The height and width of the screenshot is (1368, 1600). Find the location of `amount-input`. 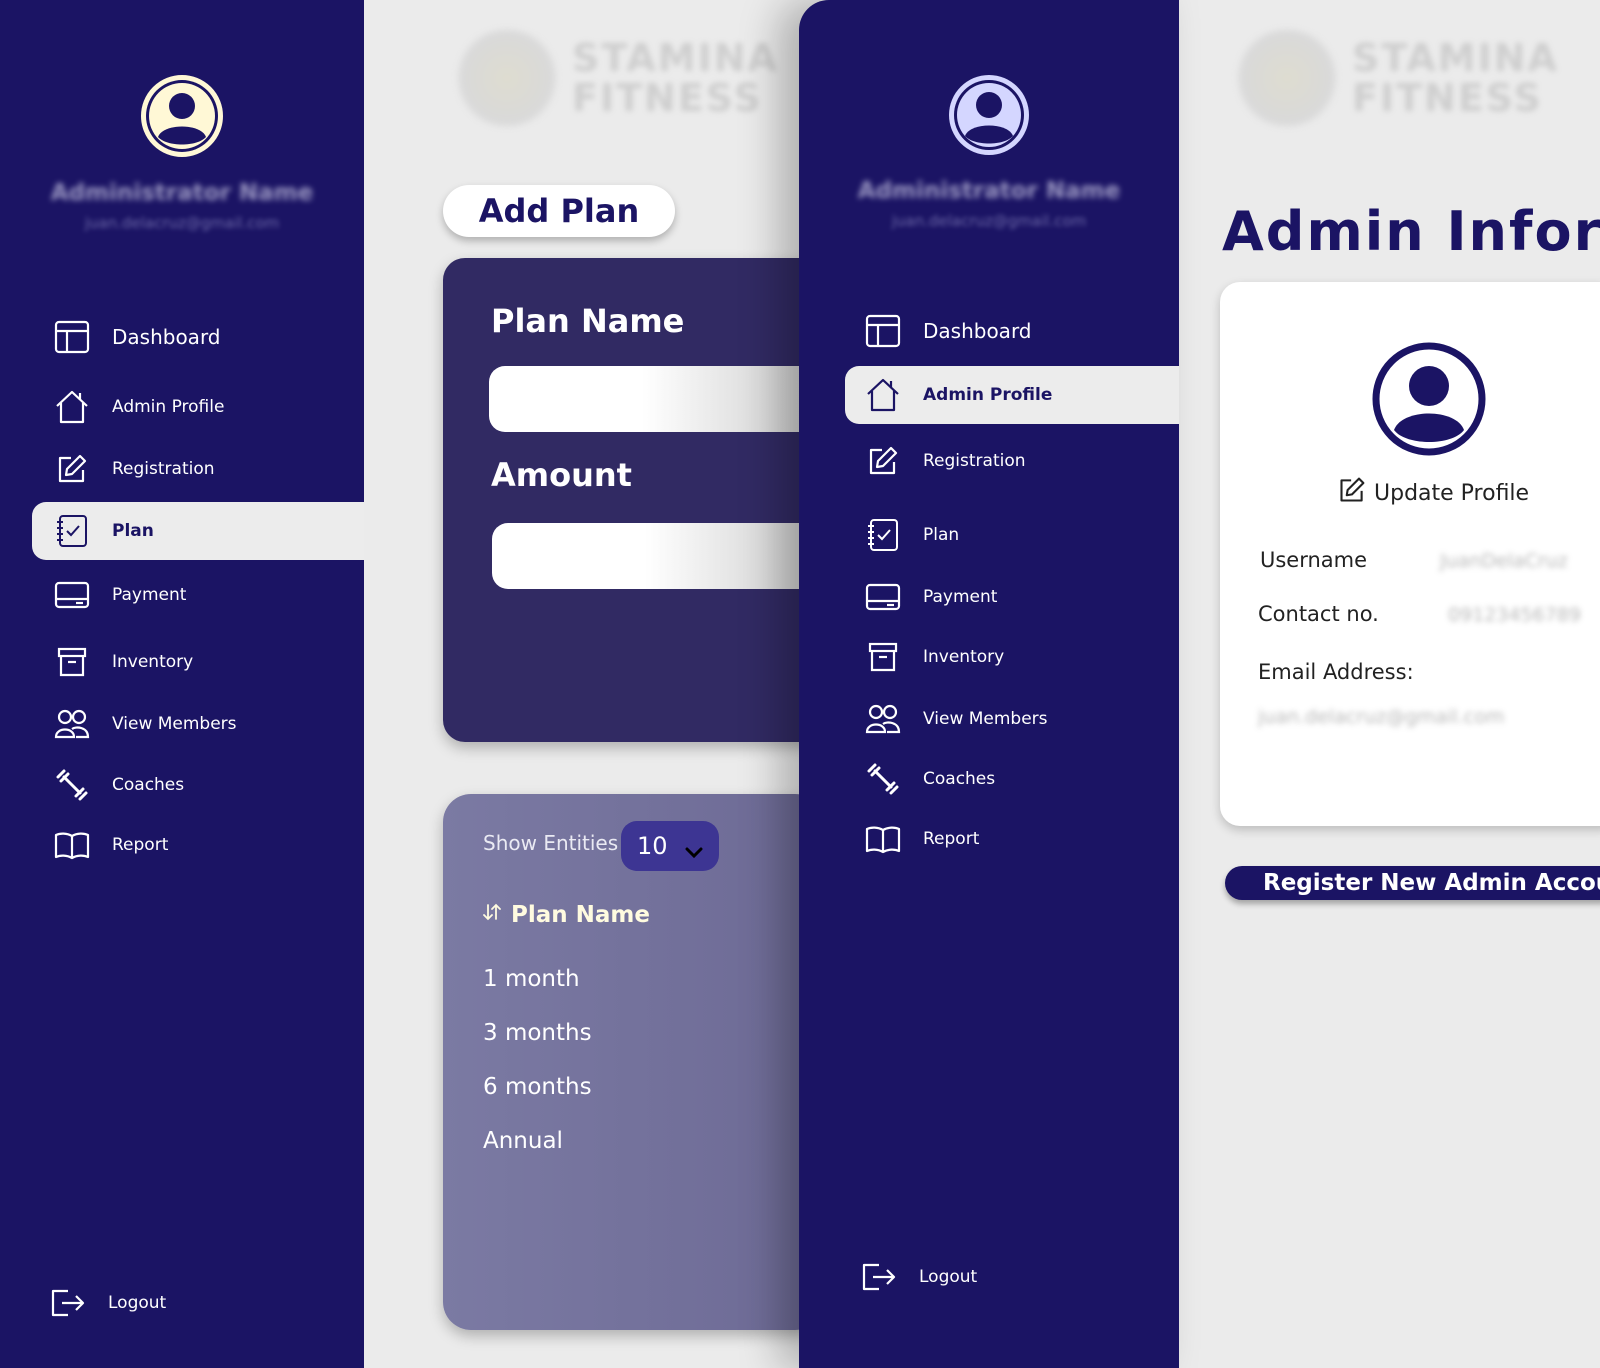

amount-input is located at coordinates (662, 556).